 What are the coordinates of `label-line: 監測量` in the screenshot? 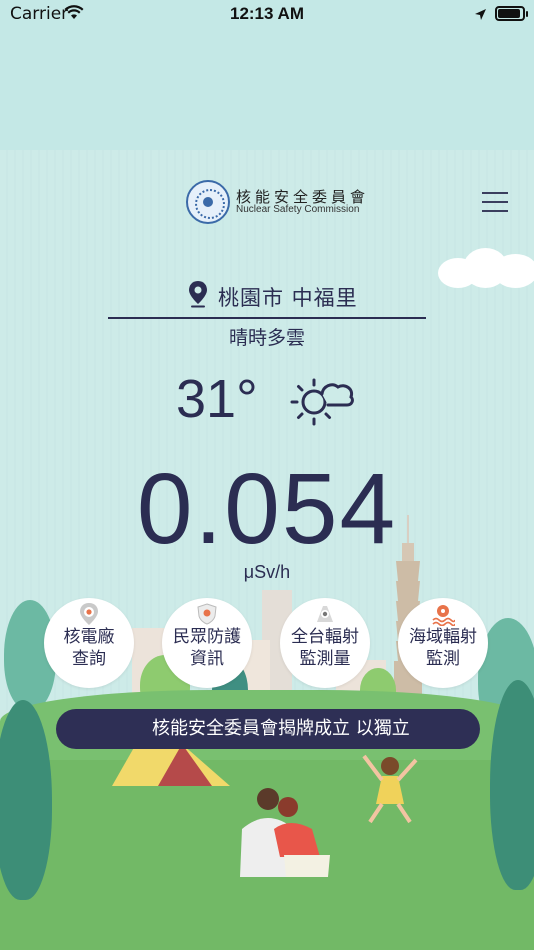 It's located at (325, 659).